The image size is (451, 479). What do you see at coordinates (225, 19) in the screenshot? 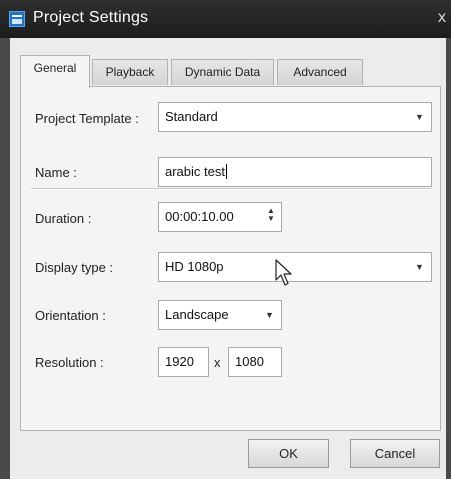
I see `title-bar: Project Settings x` at bounding box center [225, 19].